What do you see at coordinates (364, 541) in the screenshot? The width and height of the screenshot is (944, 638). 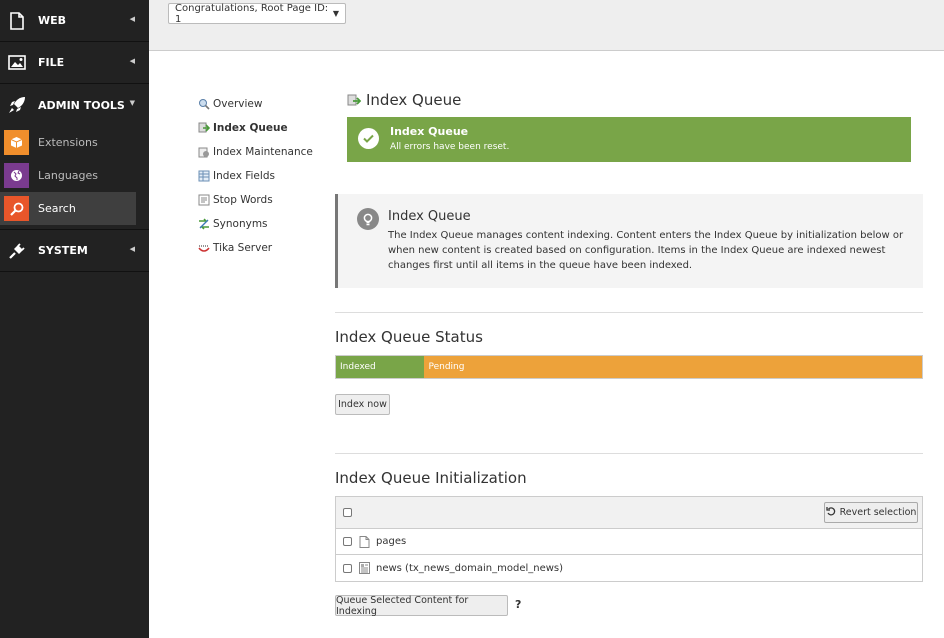 I see `page-icon` at bounding box center [364, 541].